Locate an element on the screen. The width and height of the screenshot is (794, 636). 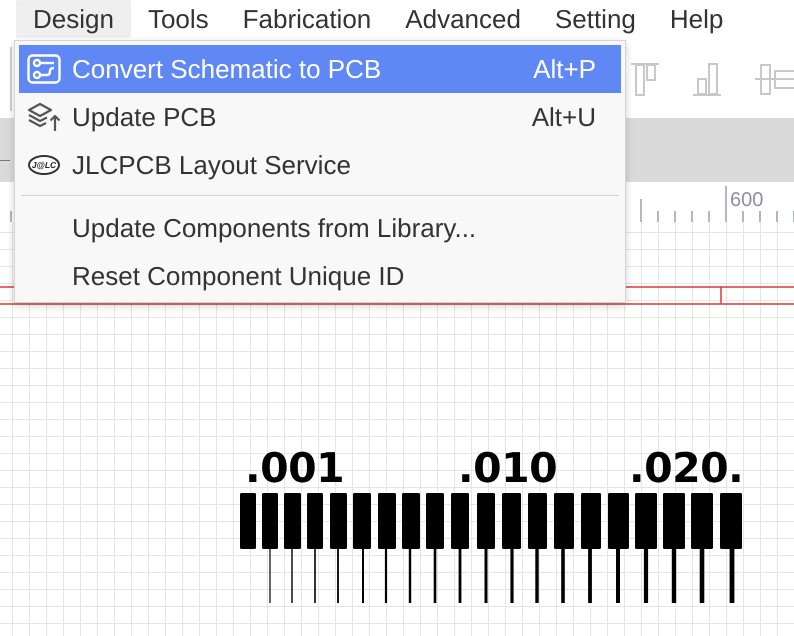
ruler-tick is located at coordinates (11, 216).